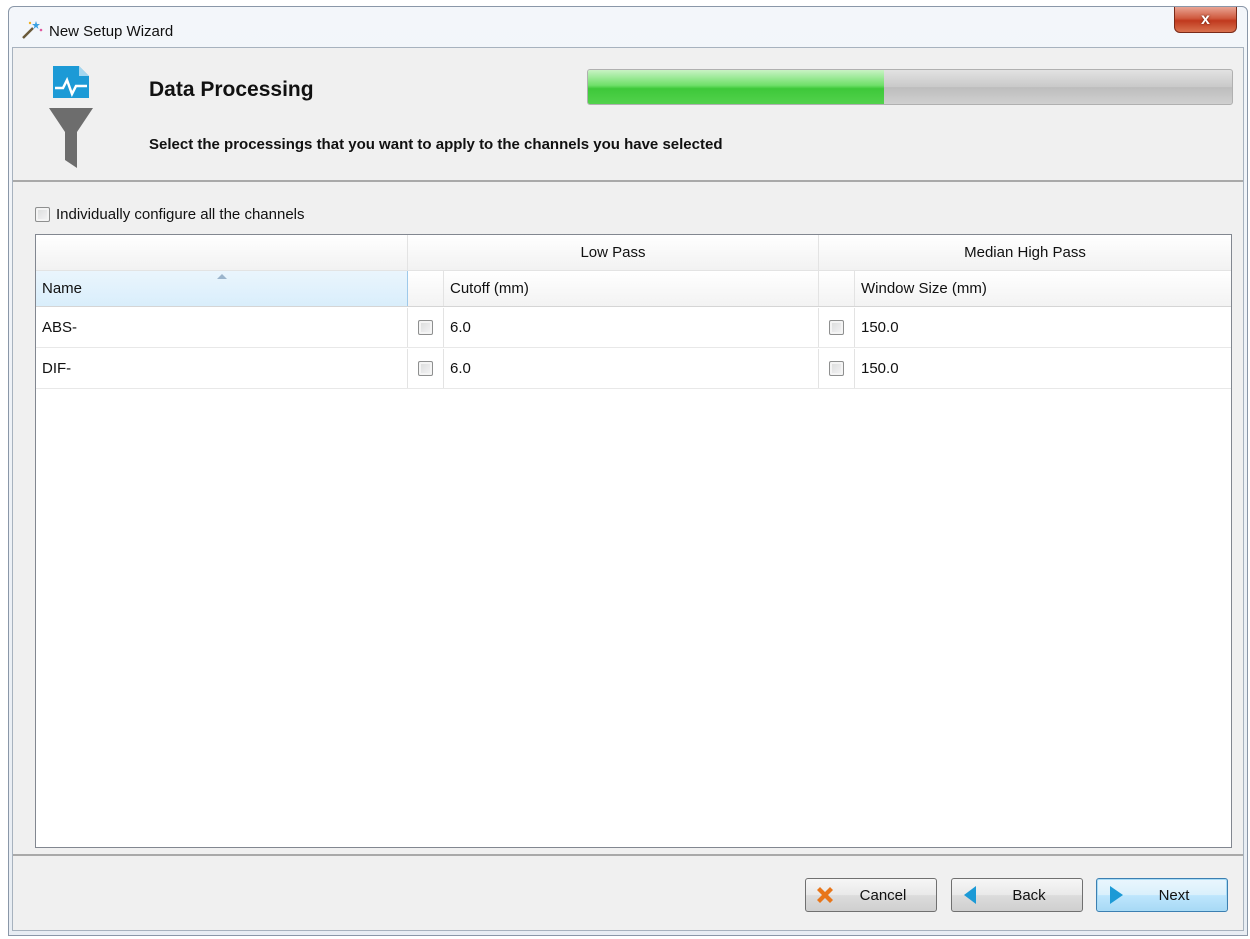 This screenshot has height=939, width=1250. Describe the element at coordinates (1029, 895) in the screenshot. I see `back-label: Back` at that location.